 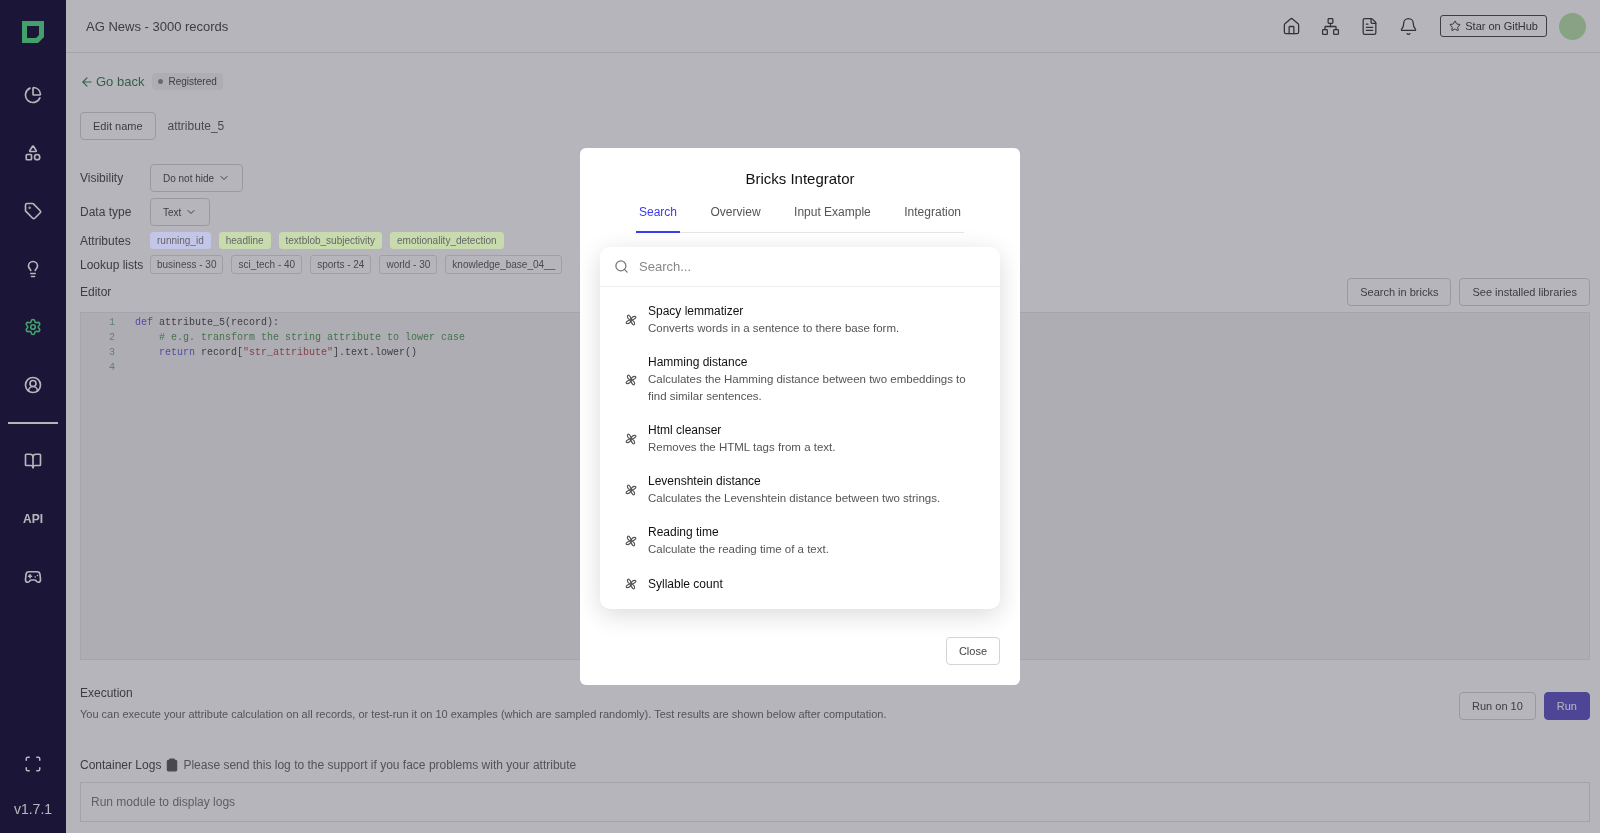 What do you see at coordinates (111, 322) in the screenshot?
I see `line-number: 1` at bounding box center [111, 322].